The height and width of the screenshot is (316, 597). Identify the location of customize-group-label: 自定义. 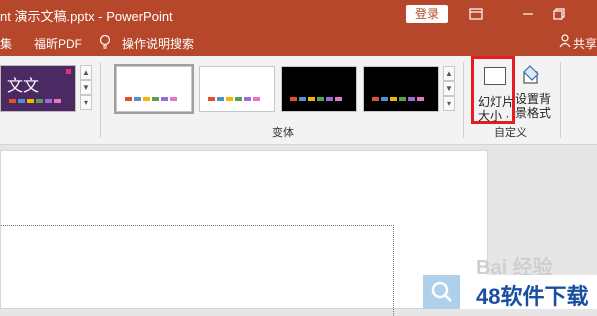
(510, 133).